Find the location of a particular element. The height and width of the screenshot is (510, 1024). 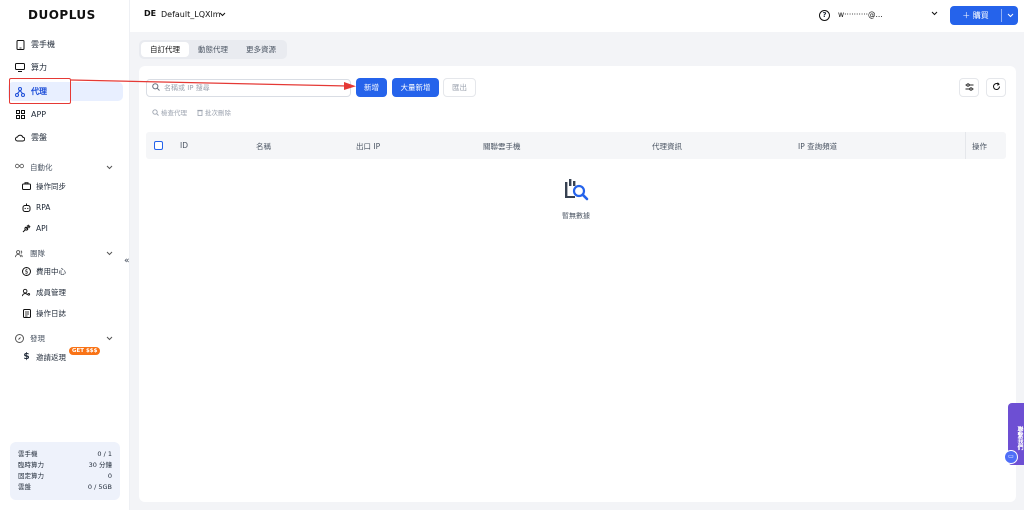

apps-grid-icon is located at coordinates (20, 115).